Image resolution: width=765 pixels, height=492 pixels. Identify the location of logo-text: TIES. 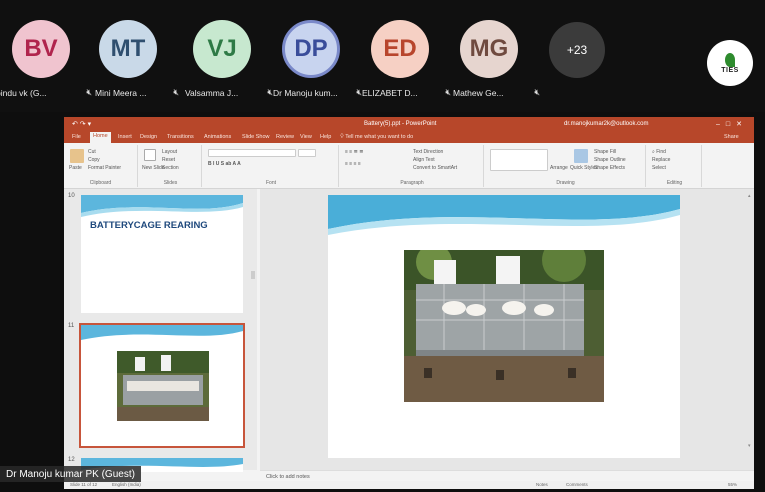
(730, 70).